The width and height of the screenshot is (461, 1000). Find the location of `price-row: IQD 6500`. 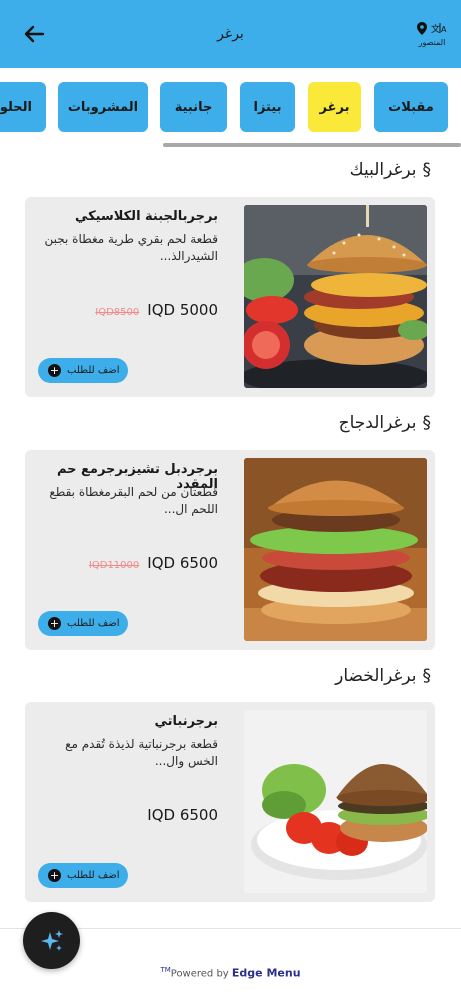

price-row: IQD 6500 is located at coordinates (178, 815).